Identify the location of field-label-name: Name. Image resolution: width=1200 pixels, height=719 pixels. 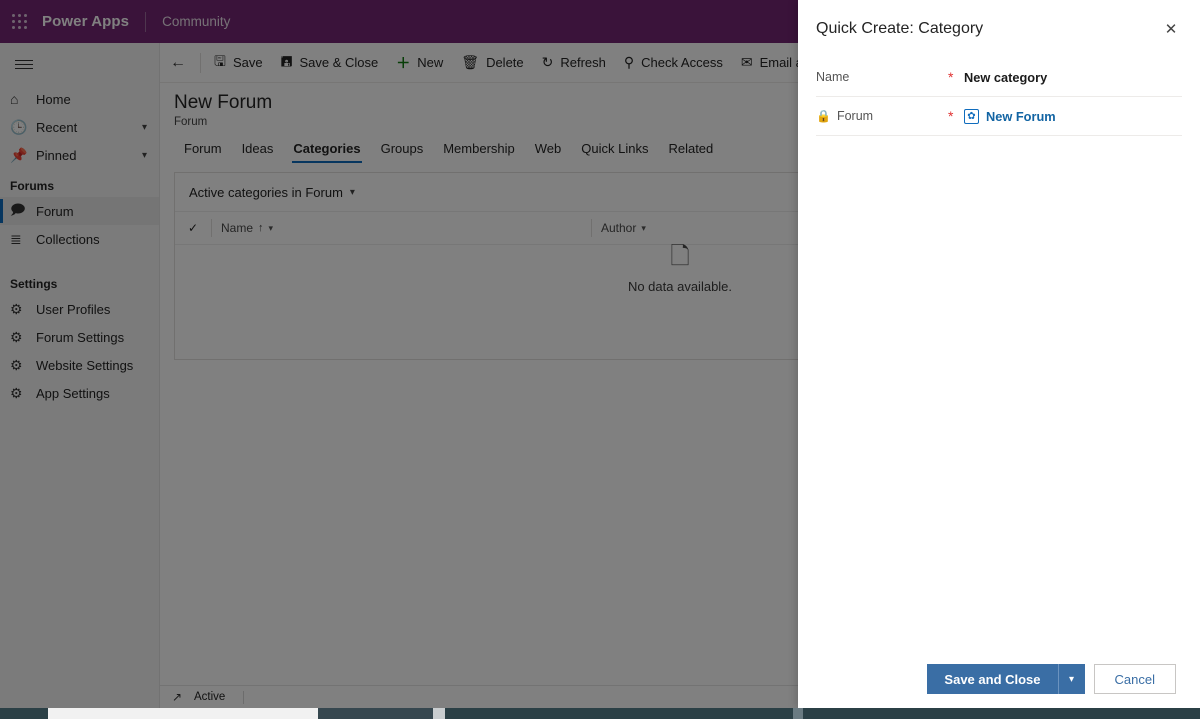
(833, 77).